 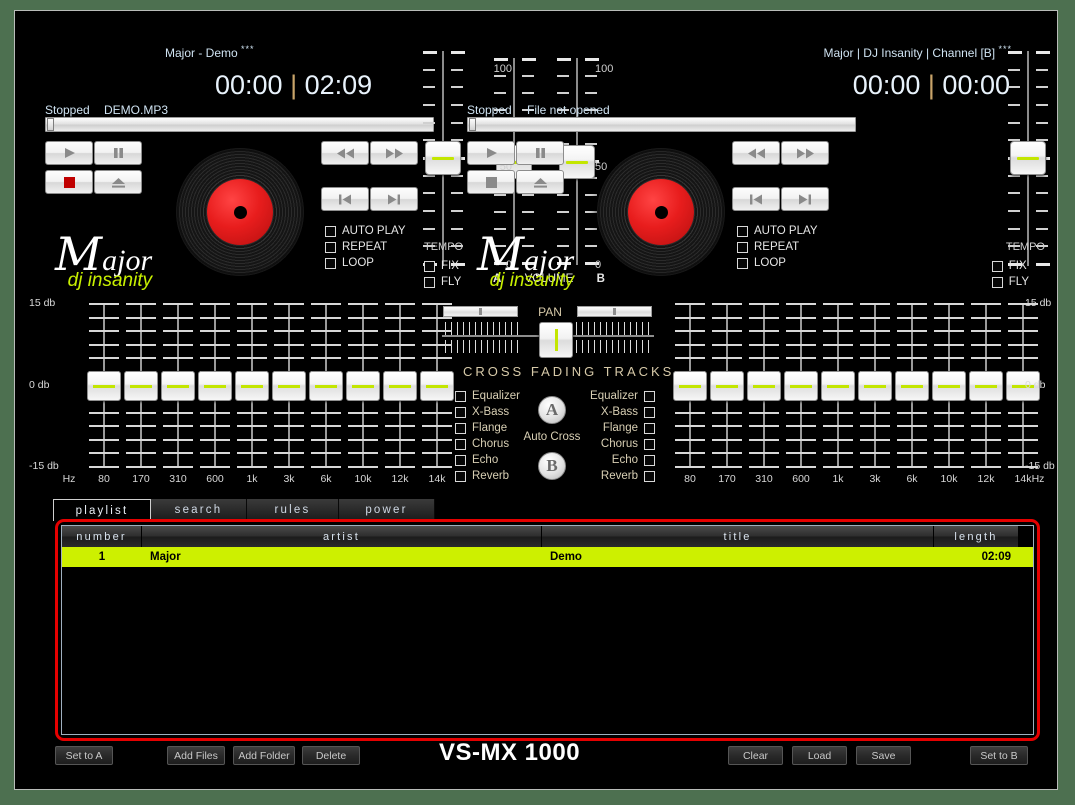 I want to click on eq-a-band-3k, so click(x=289, y=385).